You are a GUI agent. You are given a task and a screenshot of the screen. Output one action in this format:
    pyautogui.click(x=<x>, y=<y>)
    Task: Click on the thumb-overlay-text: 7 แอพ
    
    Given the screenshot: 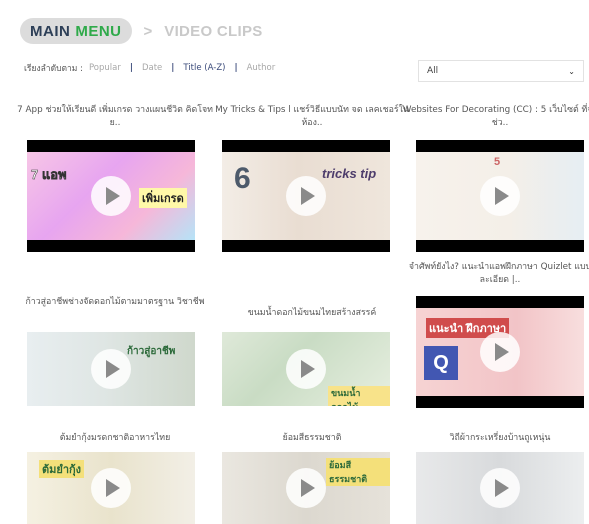 What is the action you would take?
    pyautogui.click(x=49, y=175)
    